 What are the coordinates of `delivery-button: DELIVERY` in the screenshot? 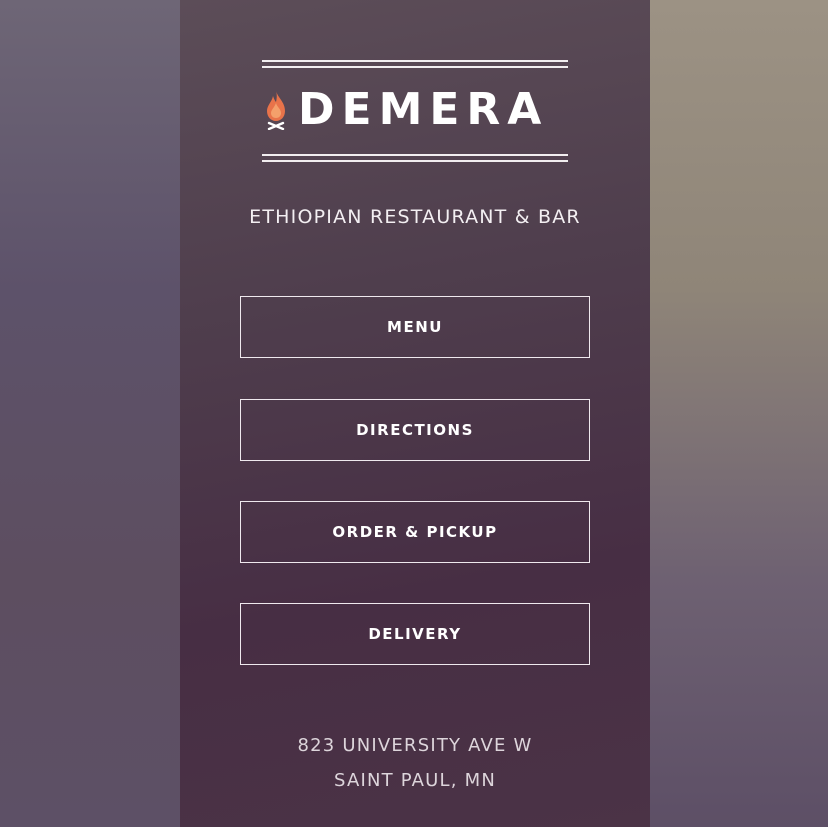 It's located at (415, 634).